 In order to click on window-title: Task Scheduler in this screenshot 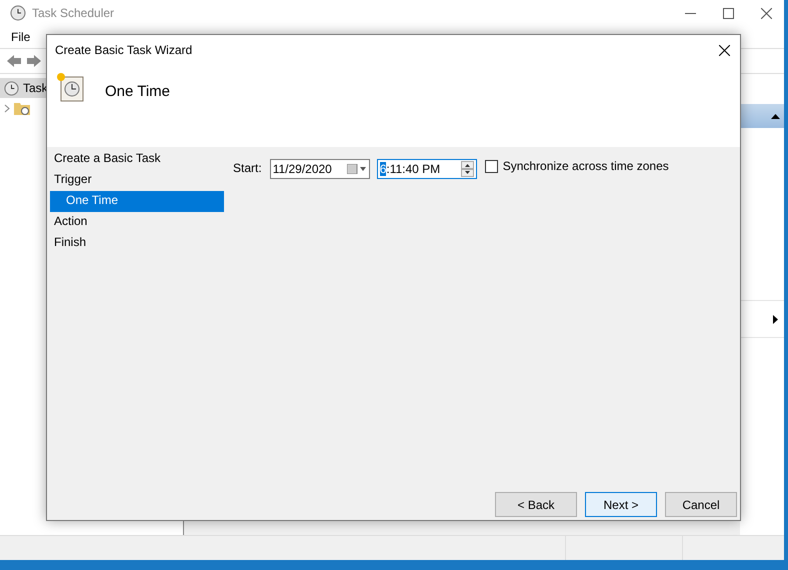, I will do `click(73, 13)`.